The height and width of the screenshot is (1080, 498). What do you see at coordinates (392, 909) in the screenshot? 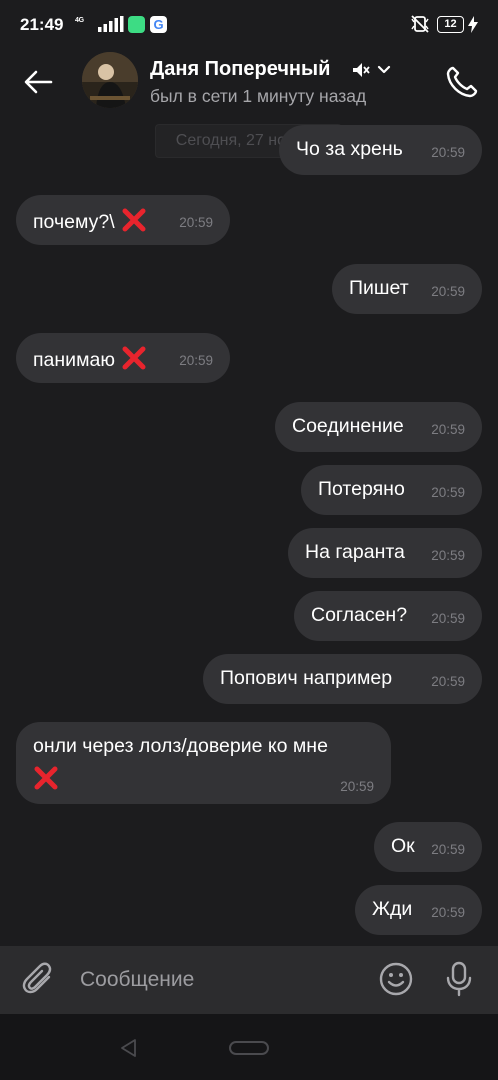
I see `message-text: Жди` at bounding box center [392, 909].